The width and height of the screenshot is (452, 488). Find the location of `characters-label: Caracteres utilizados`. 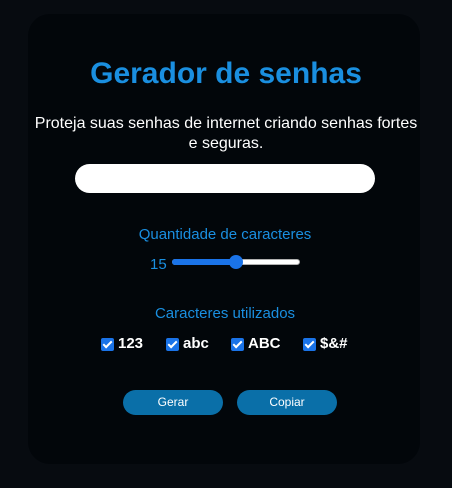

characters-label: Caracteres utilizados is located at coordinates (225, 313).